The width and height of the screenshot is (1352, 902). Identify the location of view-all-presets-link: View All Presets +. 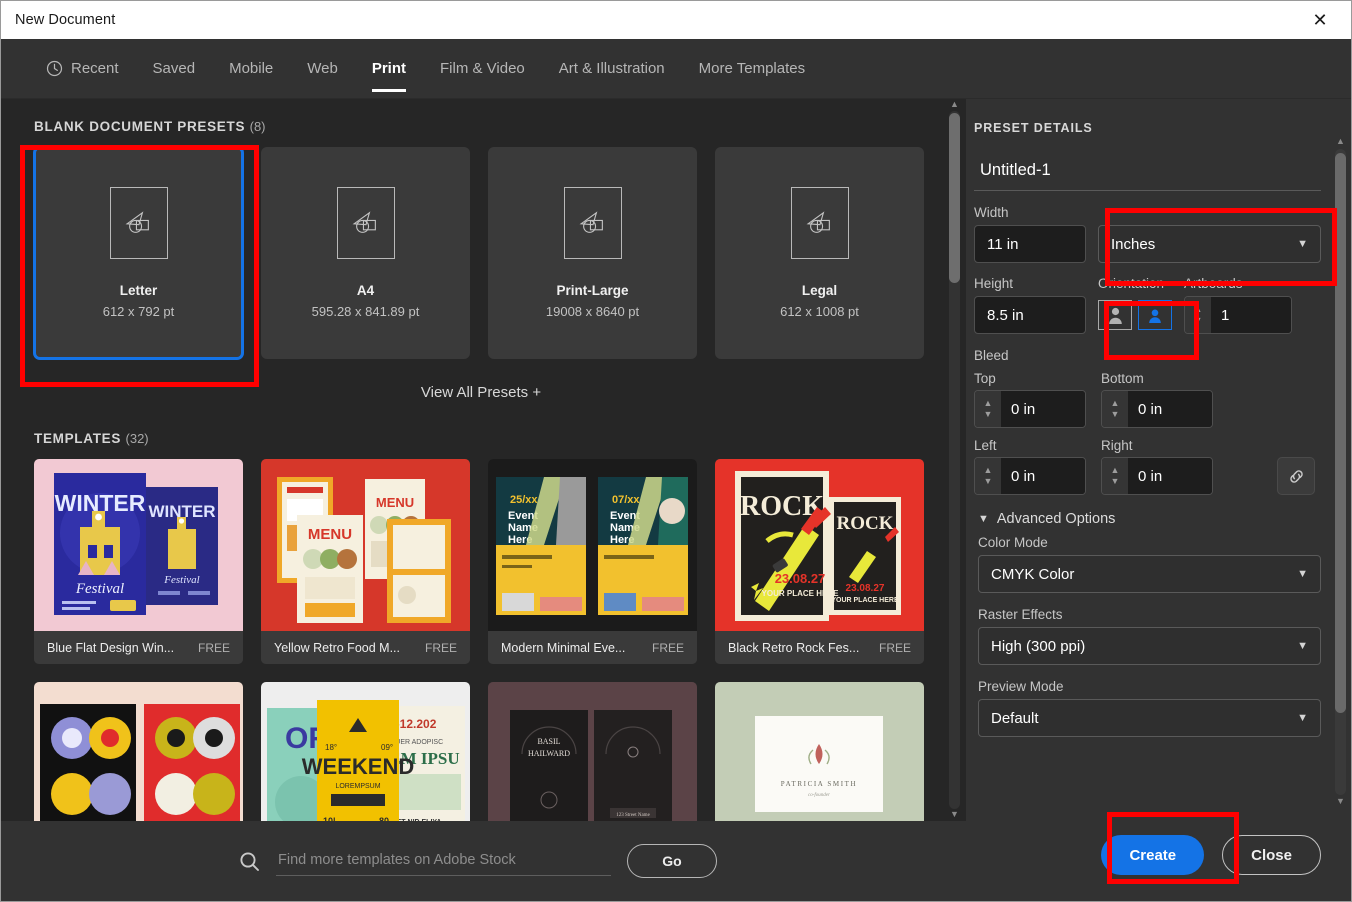
(481, 392).